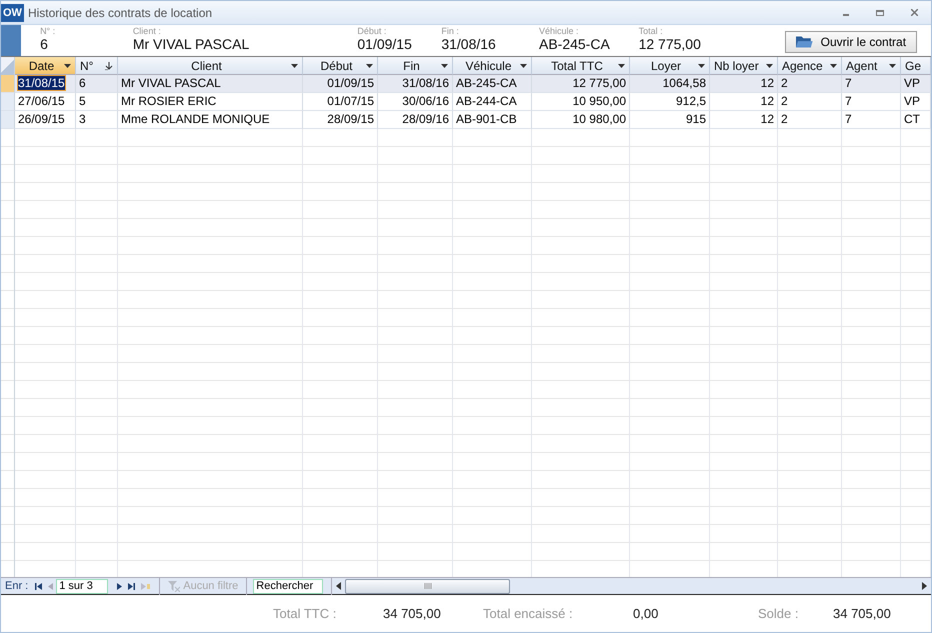 This screenshot has width=932, height=633. What do you see at coordinates (696, 119) in the screenshot?
I see `table-cell: 915` at bounding box center [696, 119].